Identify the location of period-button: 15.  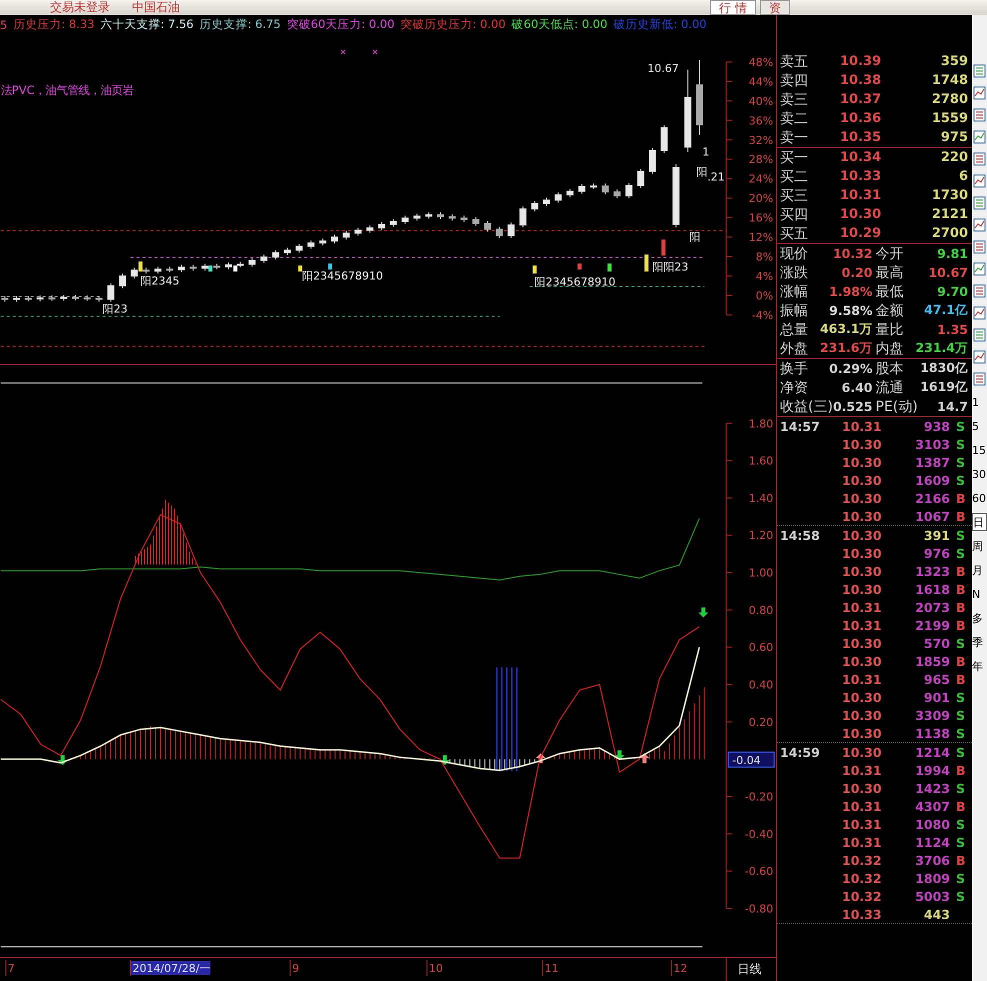
(979, 450).